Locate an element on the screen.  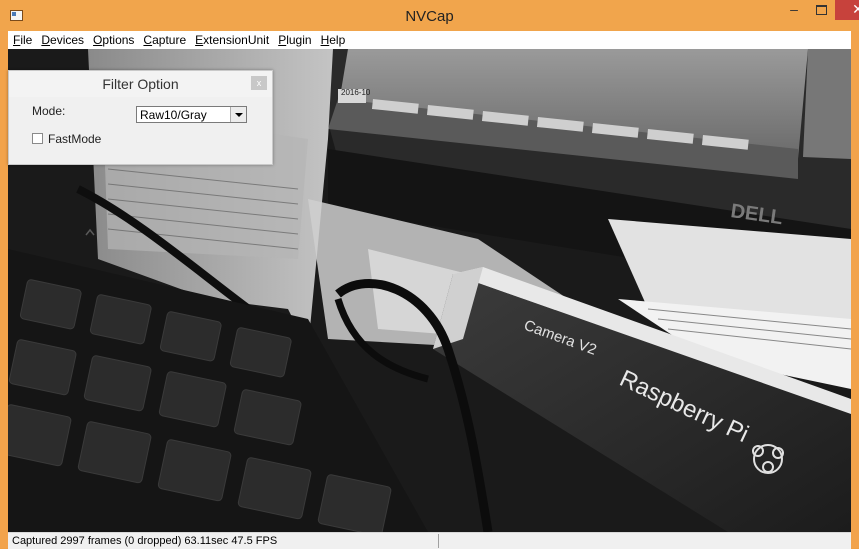
menu-file: File is located at coordinates (22, 40).